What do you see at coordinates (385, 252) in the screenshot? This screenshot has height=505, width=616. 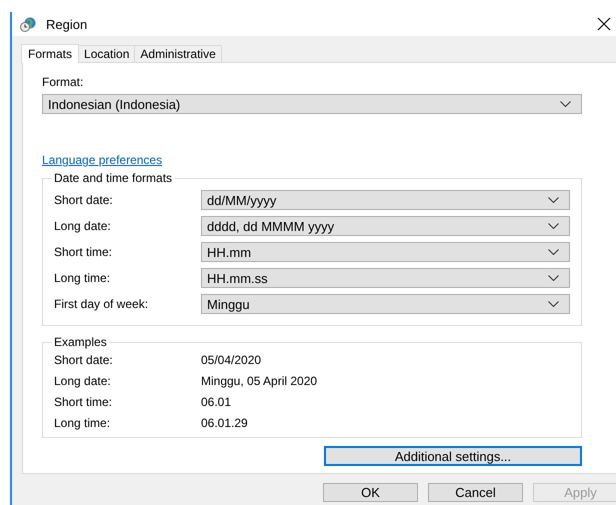 I see `dropdown: HH.mm` at bounding box center [385, 252].